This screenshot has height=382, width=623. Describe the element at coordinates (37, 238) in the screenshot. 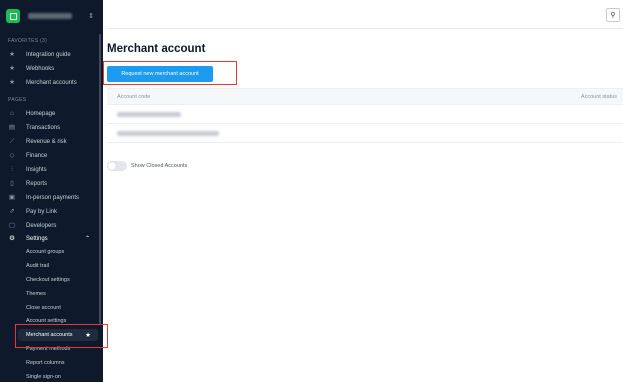

I see `sidebar-item-label: Settings` at that location.